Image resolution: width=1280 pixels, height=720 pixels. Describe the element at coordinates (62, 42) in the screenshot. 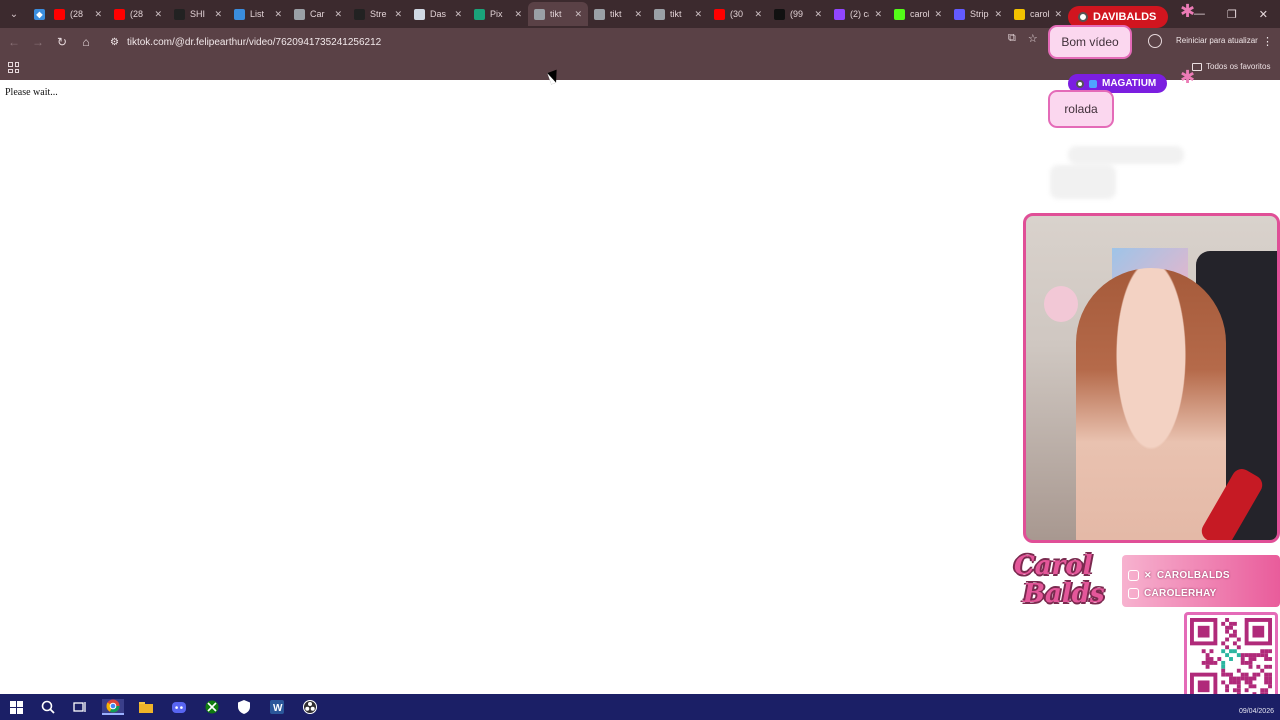

I see `reload-button: ↻` at that location.